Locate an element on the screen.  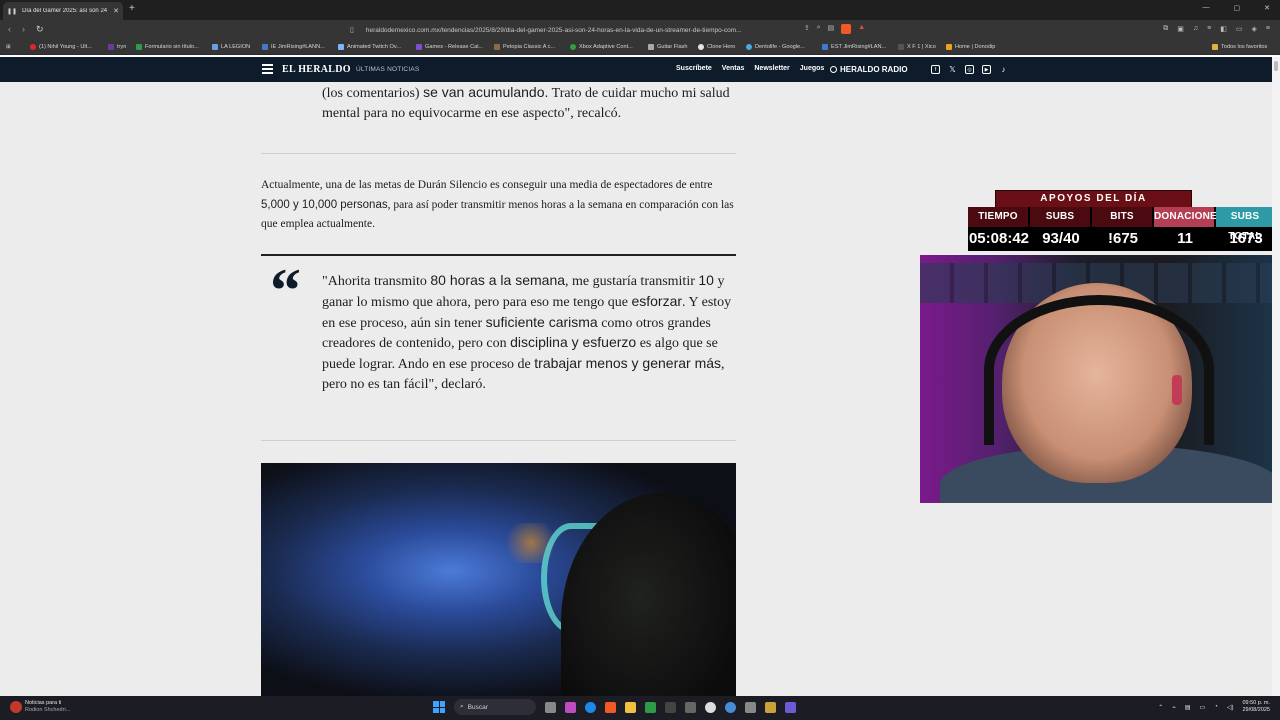
playlist-icon: ≡ is located at coordinates (1209, 29).